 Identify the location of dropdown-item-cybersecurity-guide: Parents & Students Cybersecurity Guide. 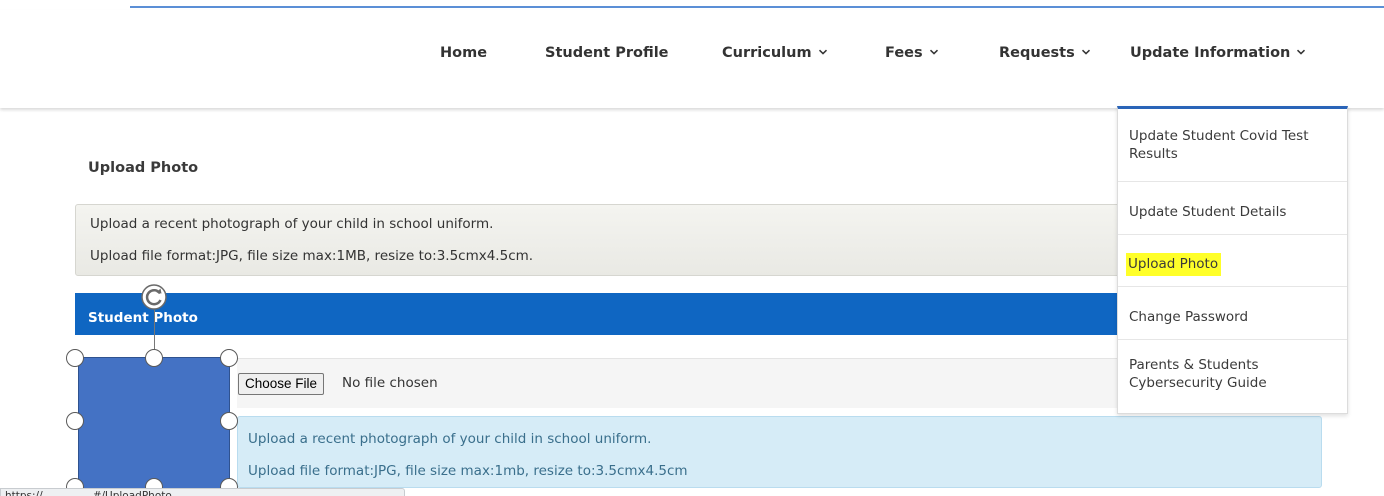
(1232, 377).